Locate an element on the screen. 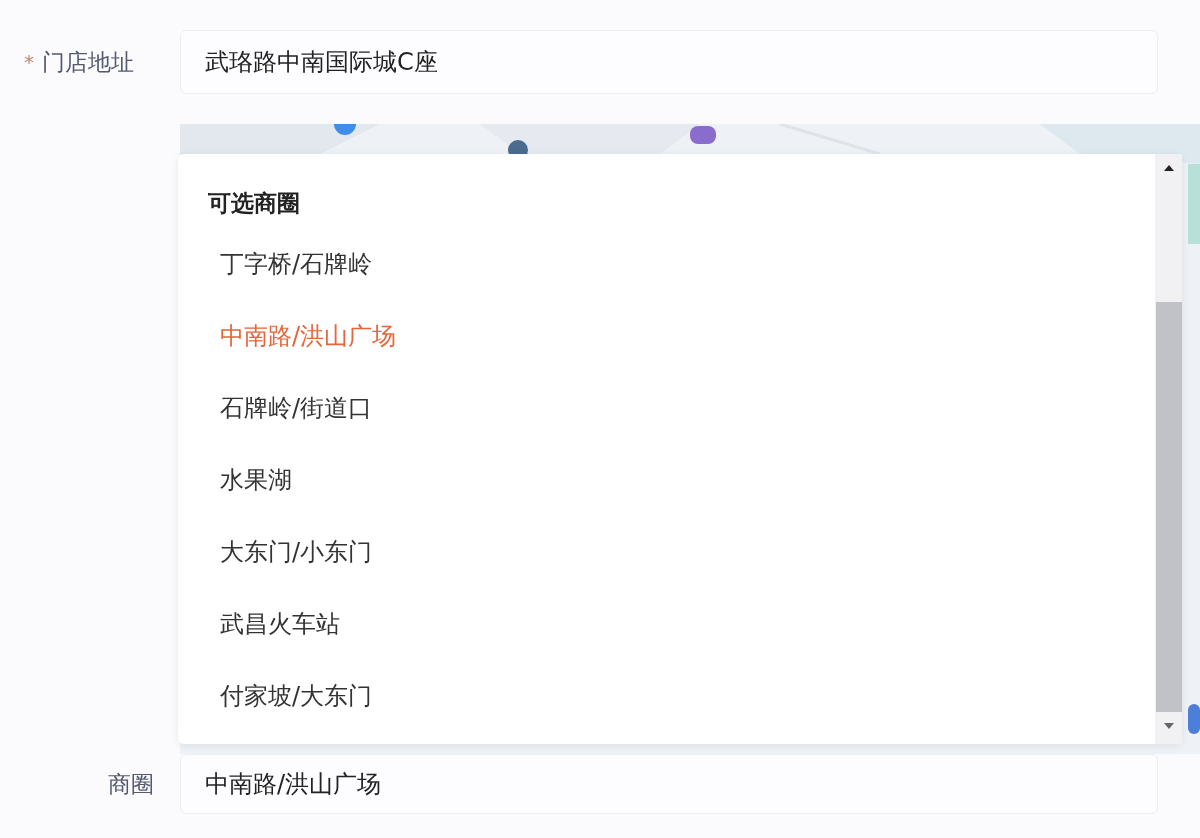 Image resolution: width=1200 pixels, height=838 pixels. scrollbar is located at coordinates (1168, 449).